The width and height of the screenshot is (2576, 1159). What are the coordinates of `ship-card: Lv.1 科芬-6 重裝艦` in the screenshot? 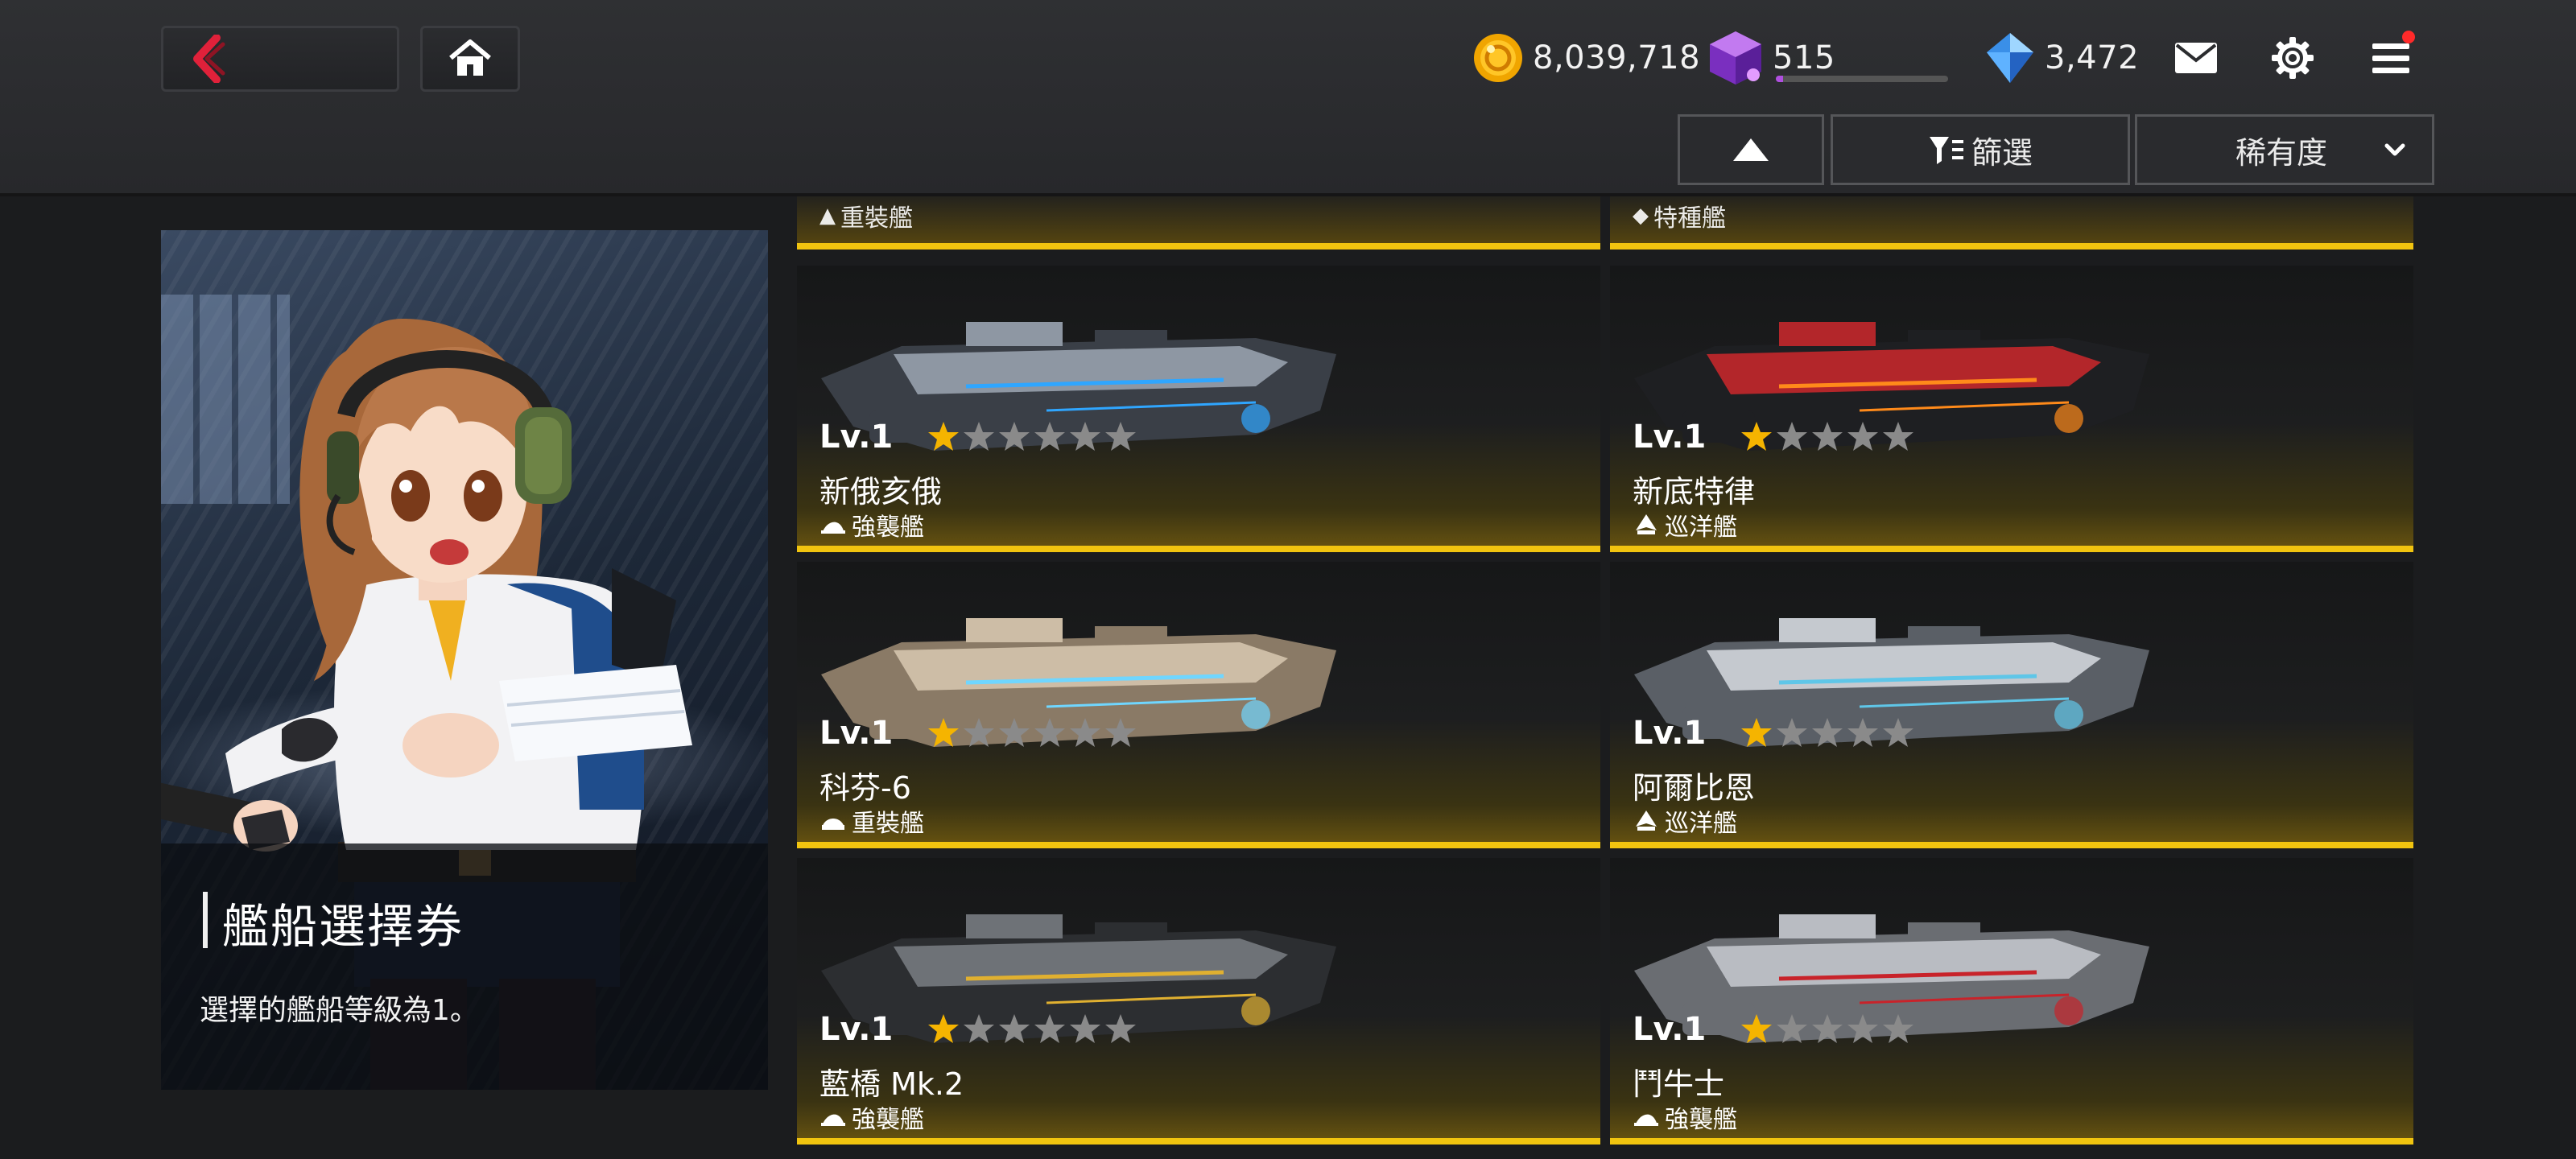 It's located at (1198, 705).